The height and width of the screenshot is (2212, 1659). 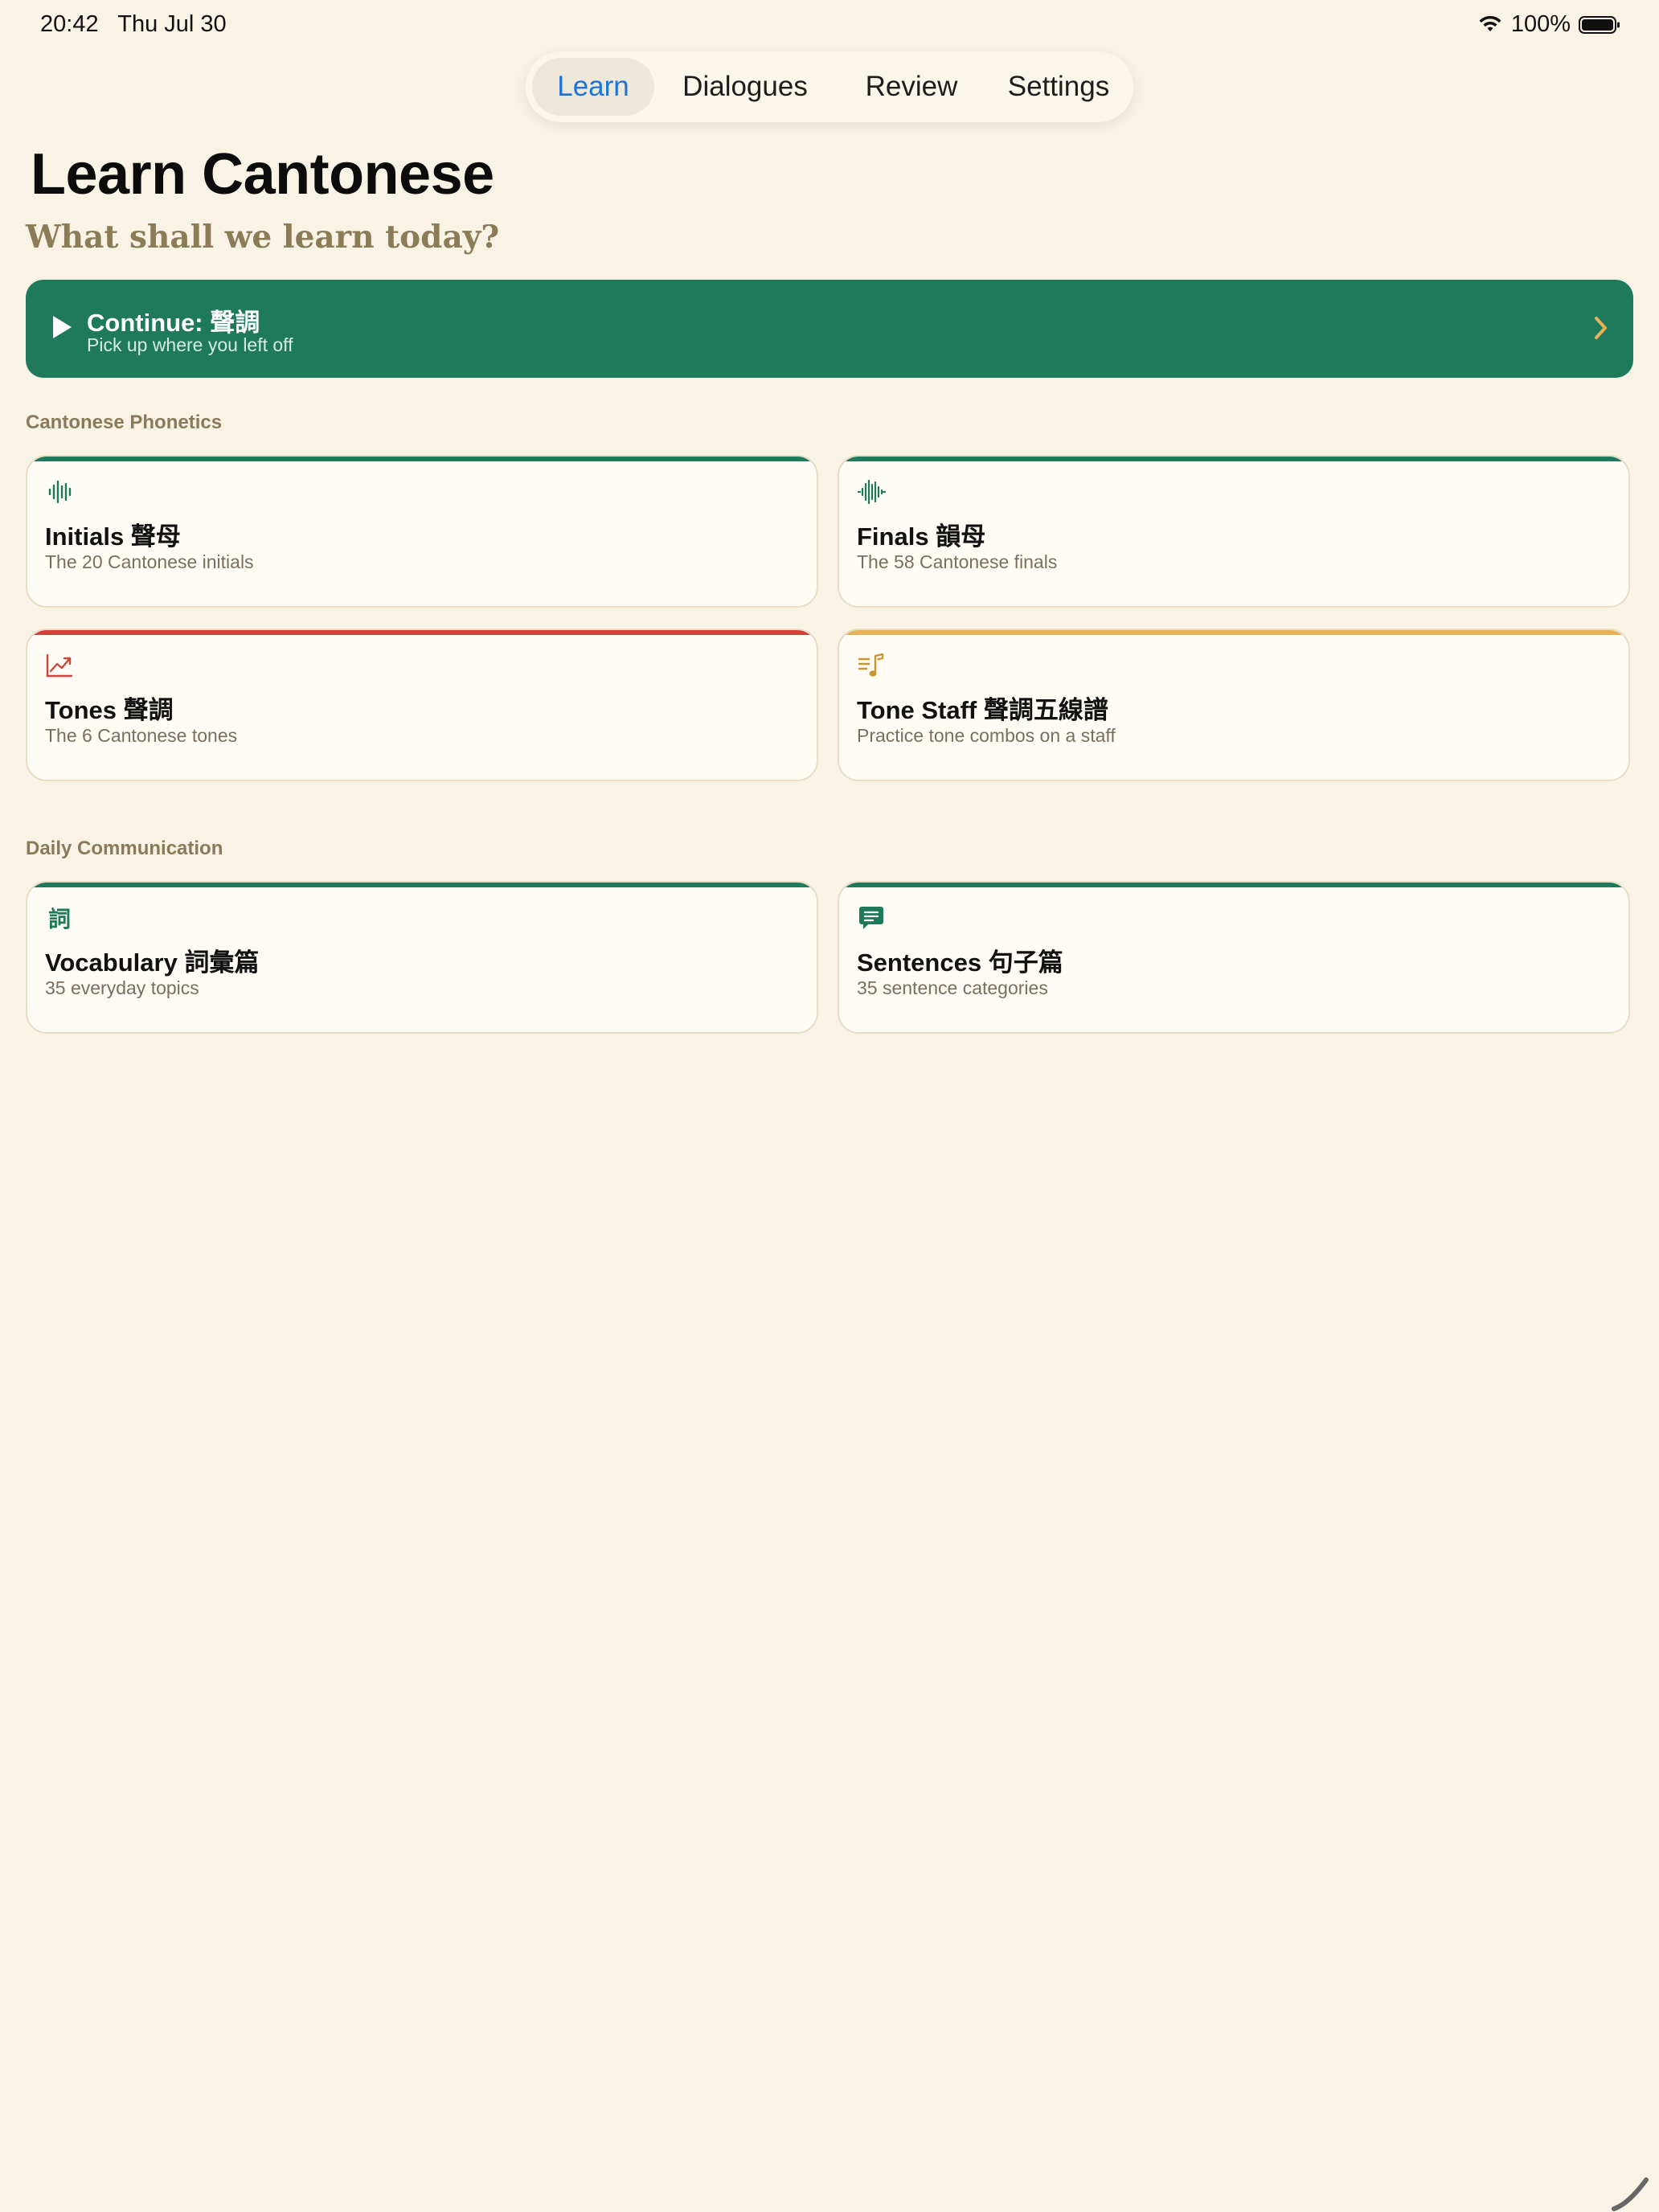 What do you see at coordinates (113, 536) in the screenshot?
I see `card-title: Initials 聲母` at bounding box center [113, 536].